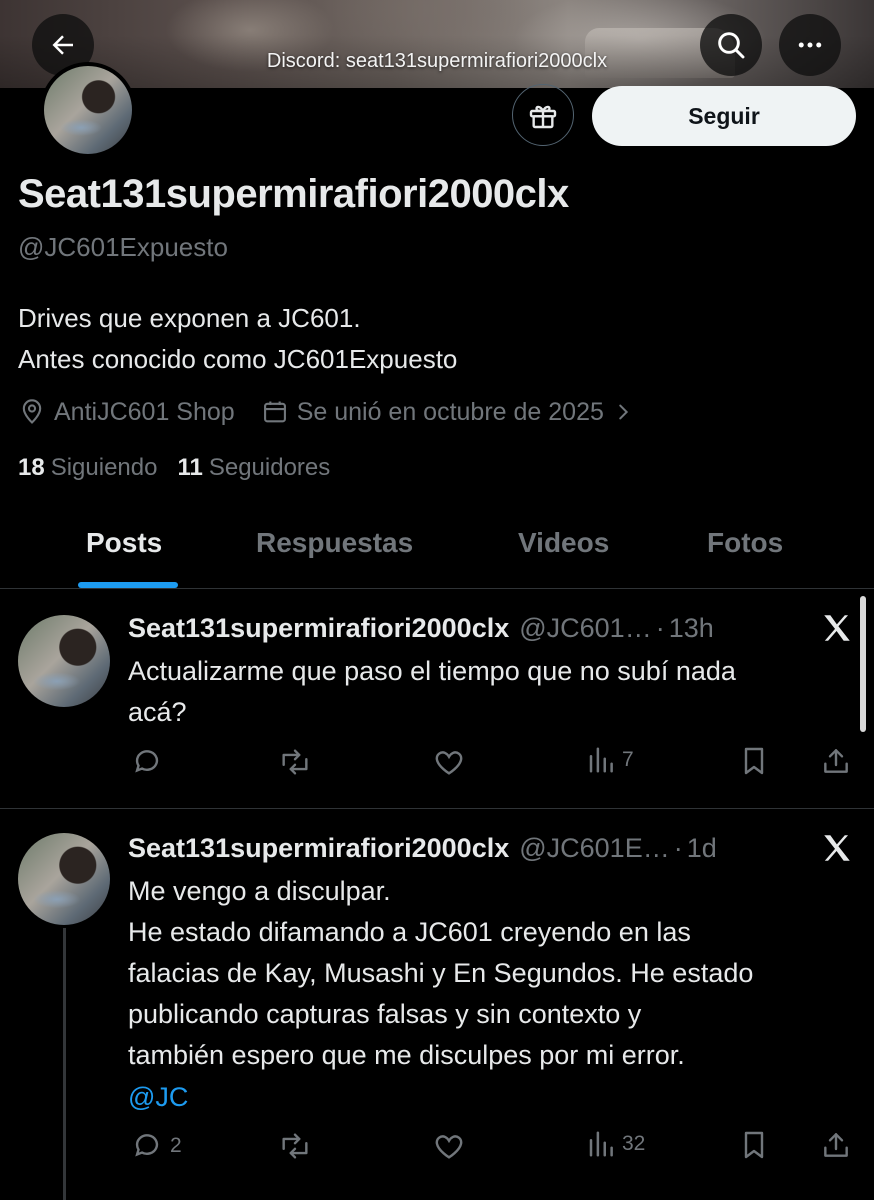  Describe the element at coordinates (293, 194) in the screenshot. I see `profile-display-name: Seat131supermirafiori2000clx` at that location.